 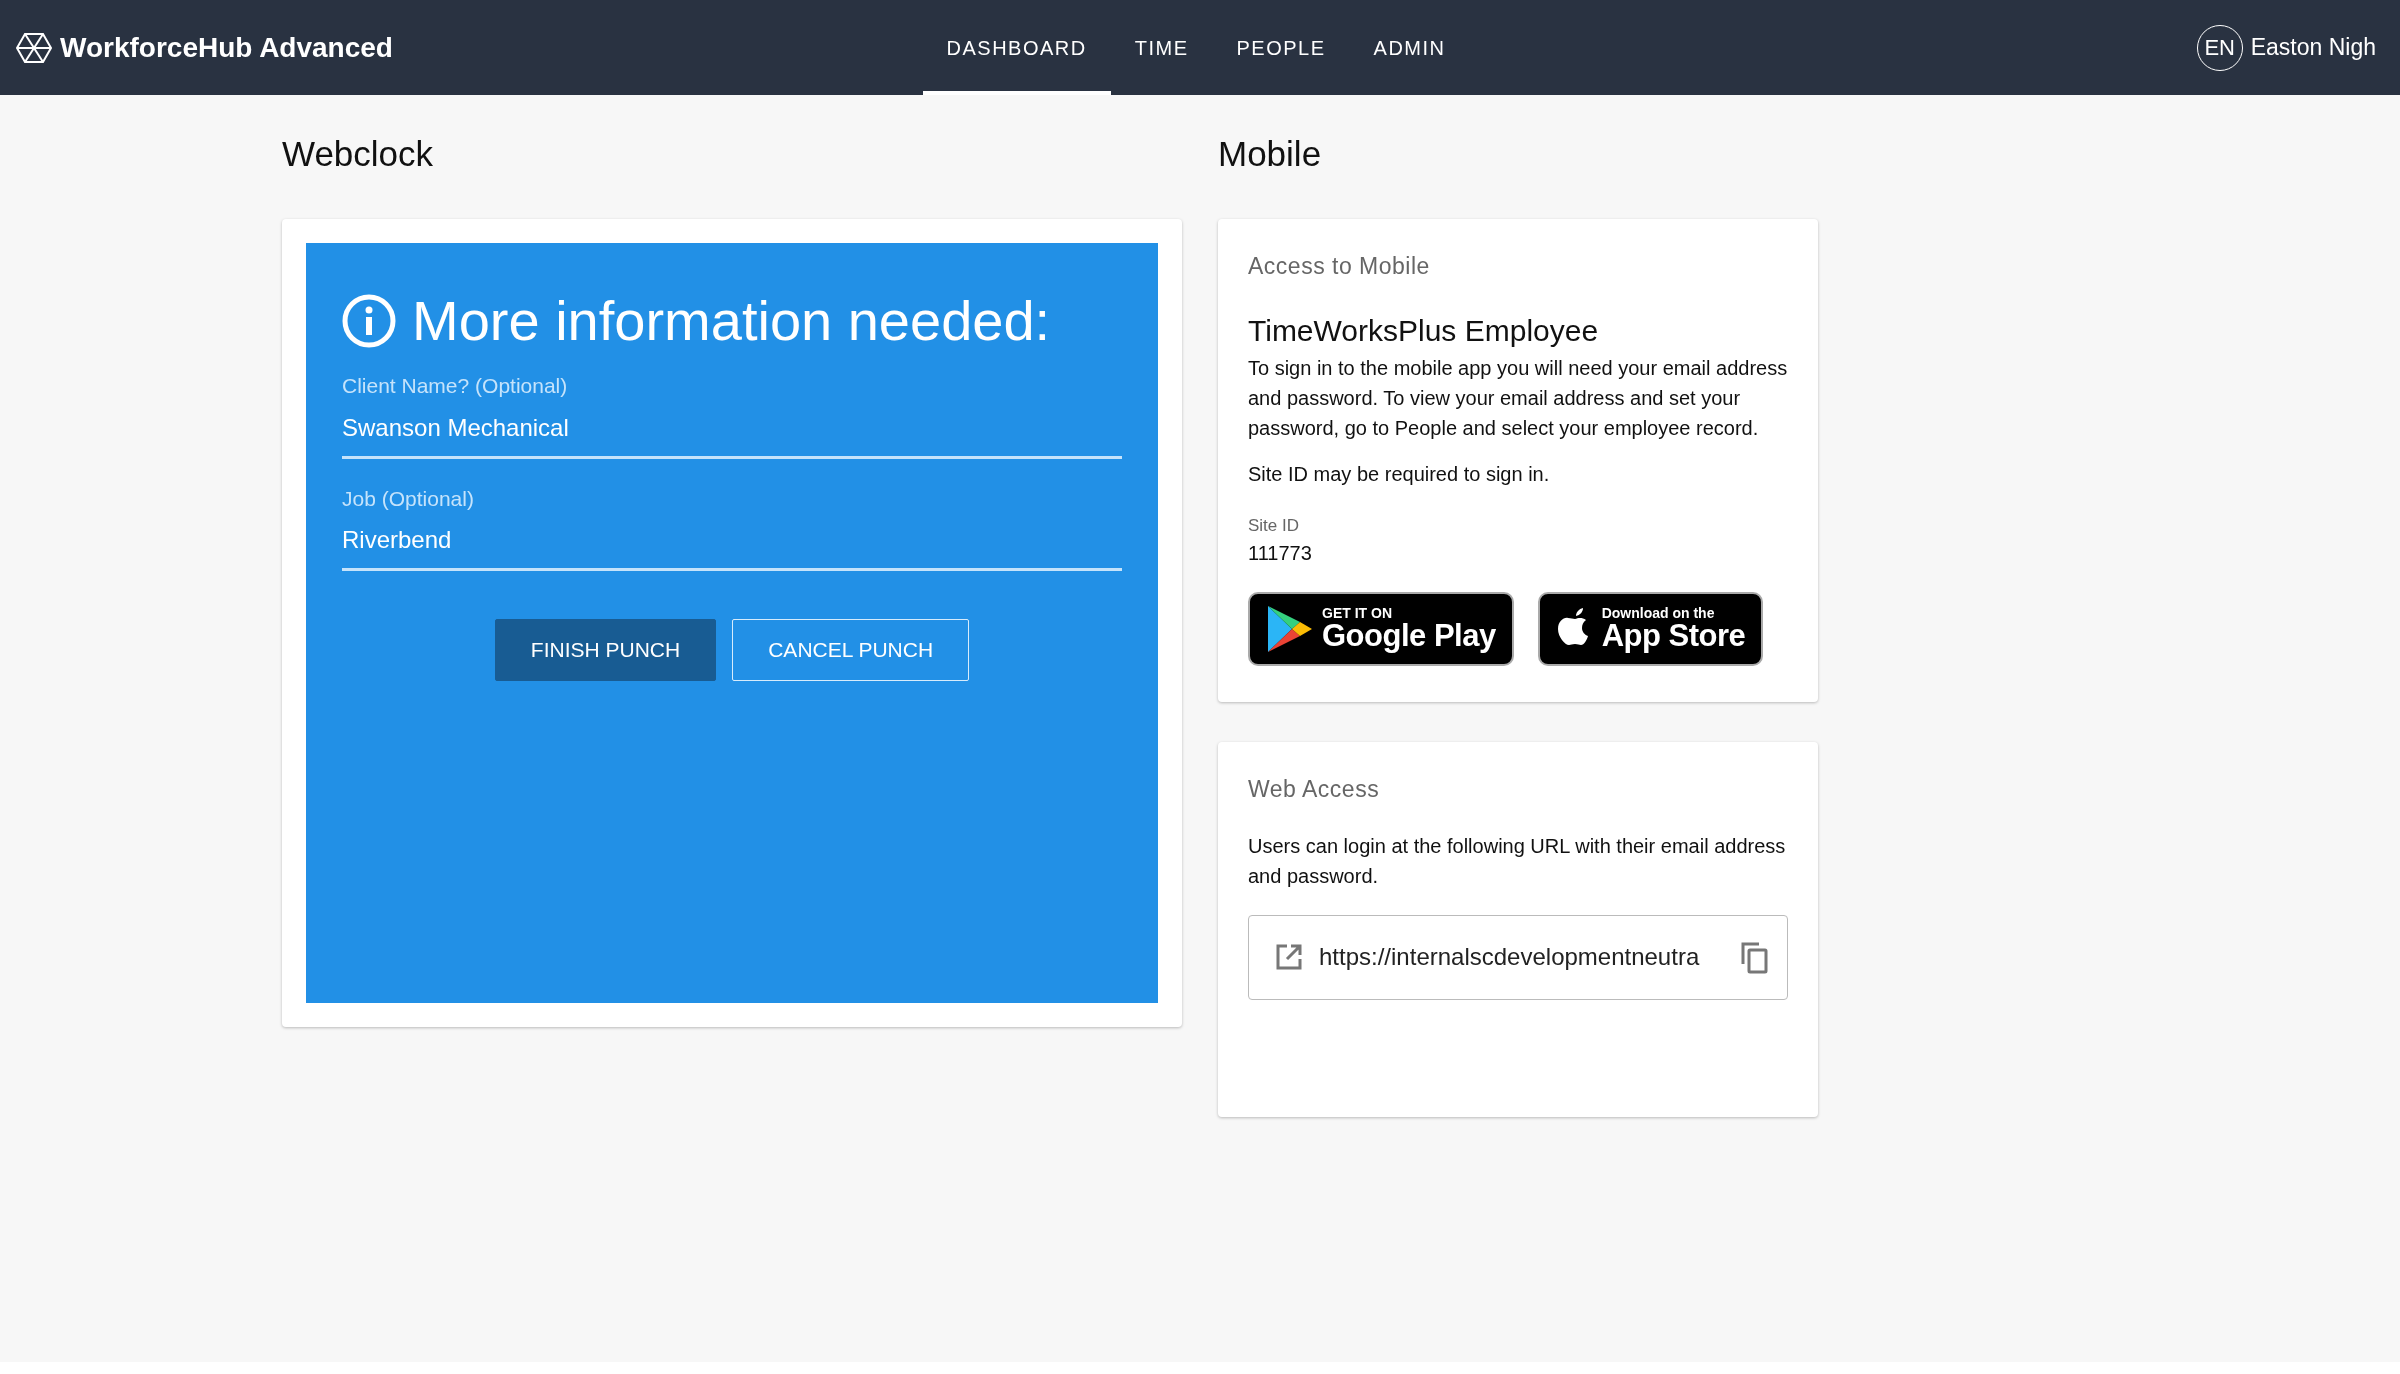 What do you see at coordinates (1409, 47) in the screenshot?
I see `nav-tab: ADMIN` at bounding box center [1409, 47].